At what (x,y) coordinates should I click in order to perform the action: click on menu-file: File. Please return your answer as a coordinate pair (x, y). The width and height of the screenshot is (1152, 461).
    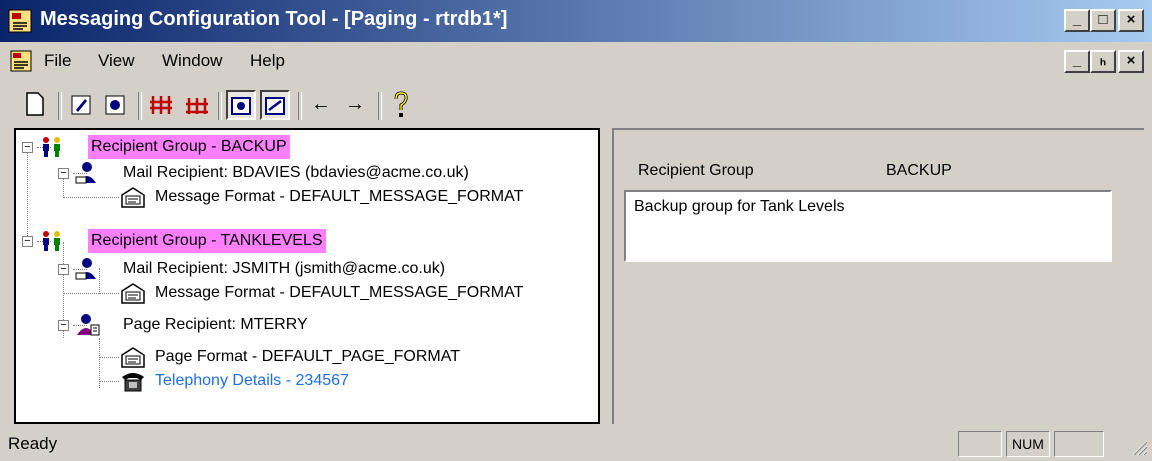
    Looking at the image, I should click on (57, 61).